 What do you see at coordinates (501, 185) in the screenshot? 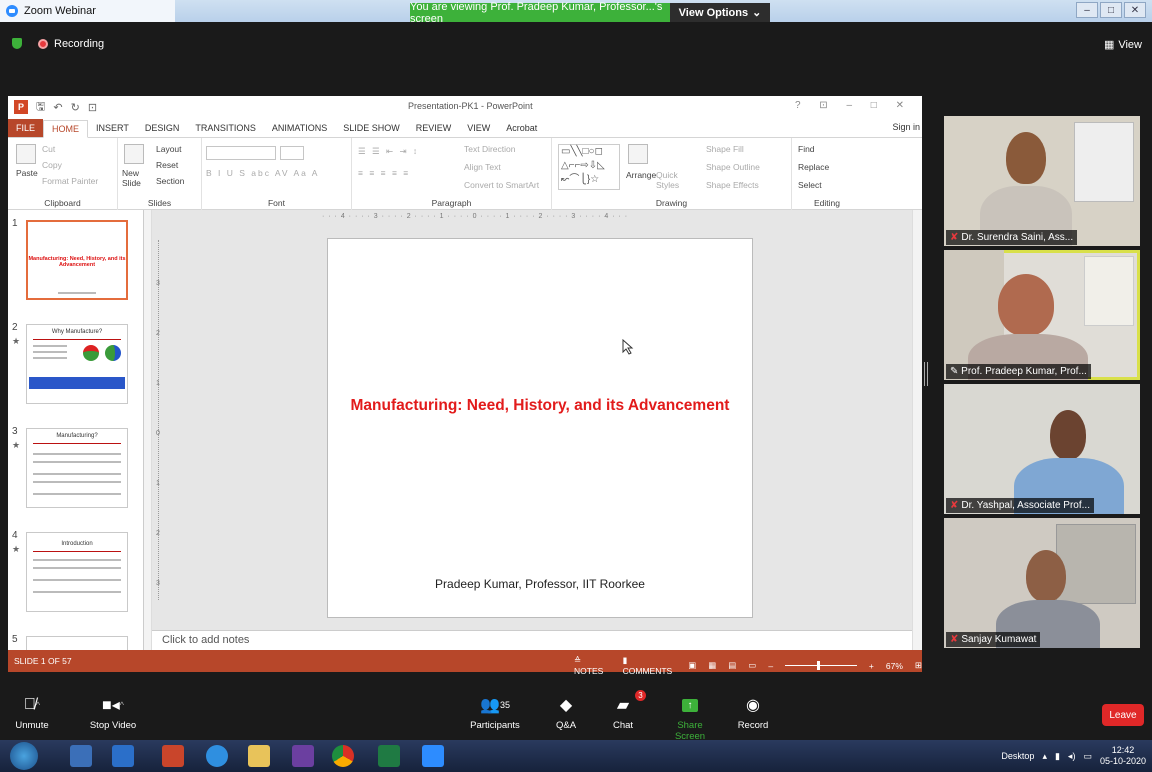
I see `convert-smartart-button: Convert to SmartArt` at bounding box center [501, 185].